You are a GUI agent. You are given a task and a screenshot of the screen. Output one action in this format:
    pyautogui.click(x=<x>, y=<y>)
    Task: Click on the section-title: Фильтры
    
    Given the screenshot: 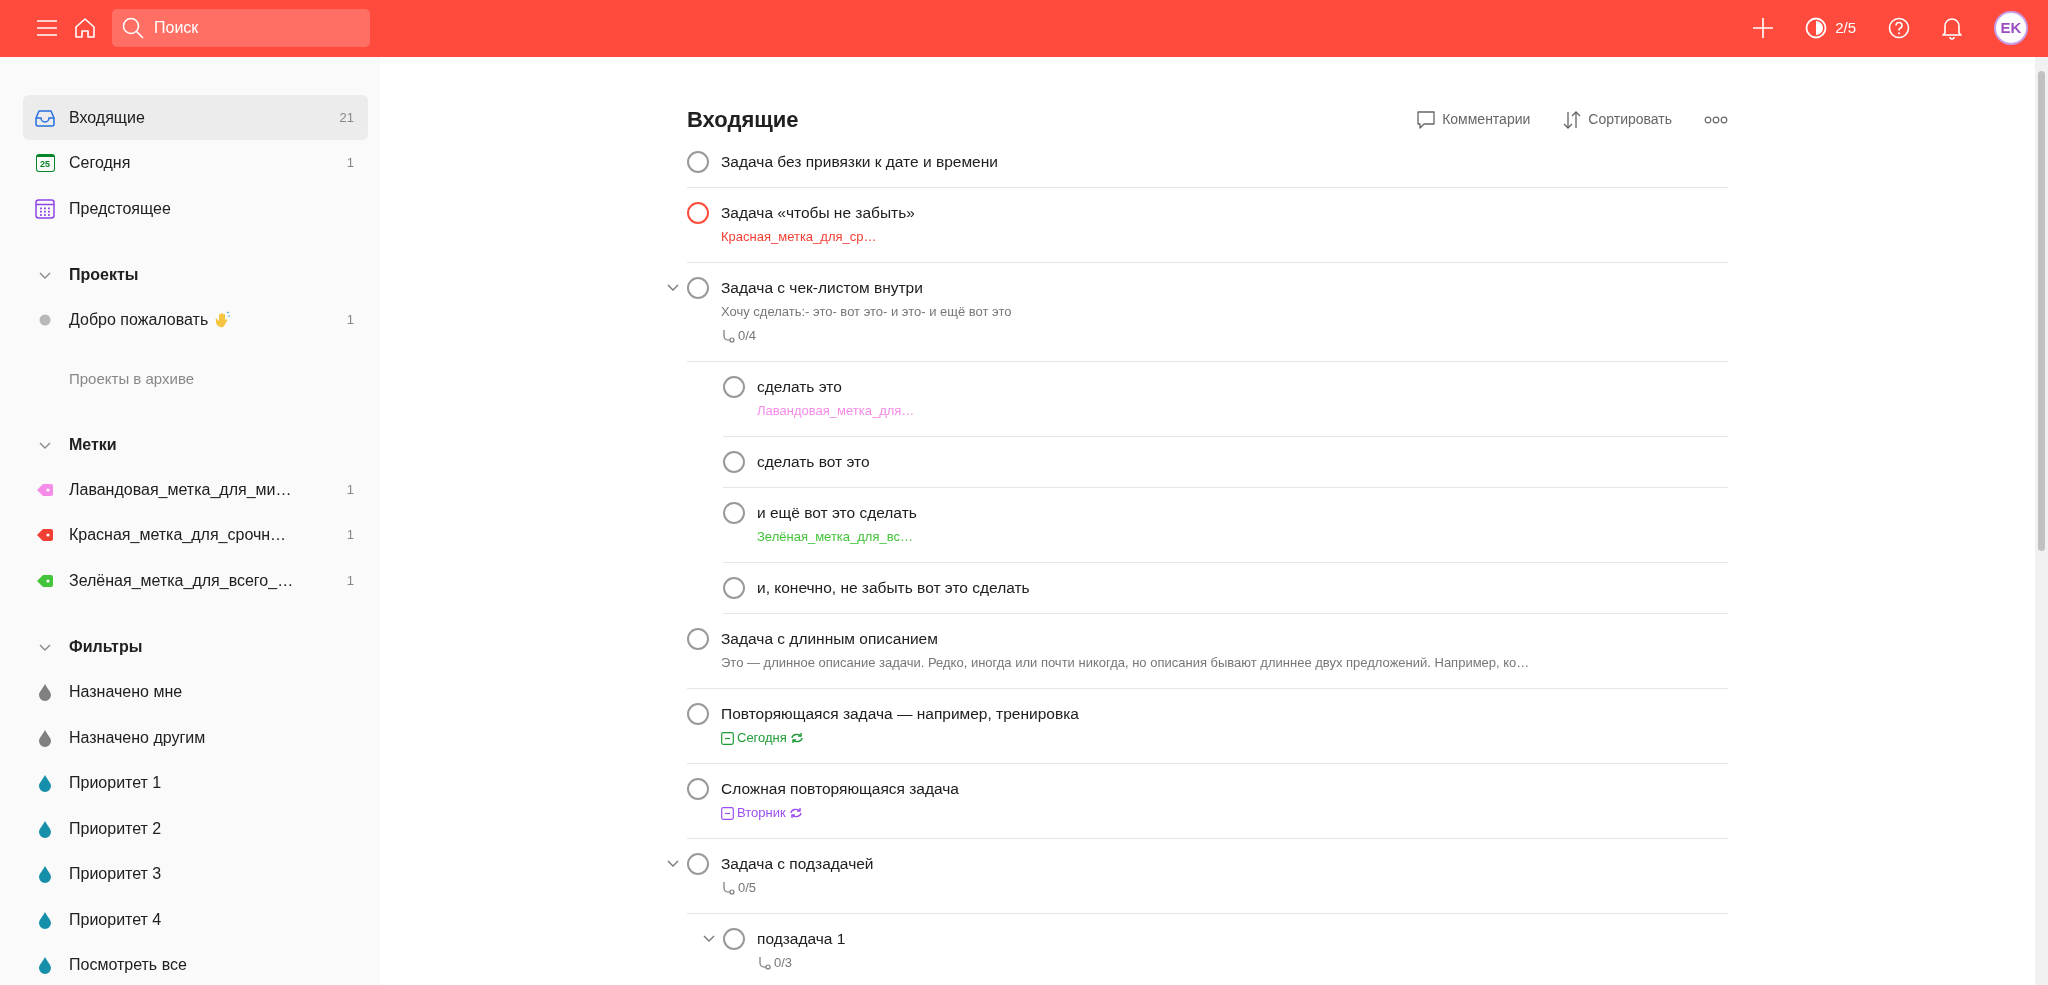 What is the action you would take?
    pyautogui.click(x=106, y=647)
    